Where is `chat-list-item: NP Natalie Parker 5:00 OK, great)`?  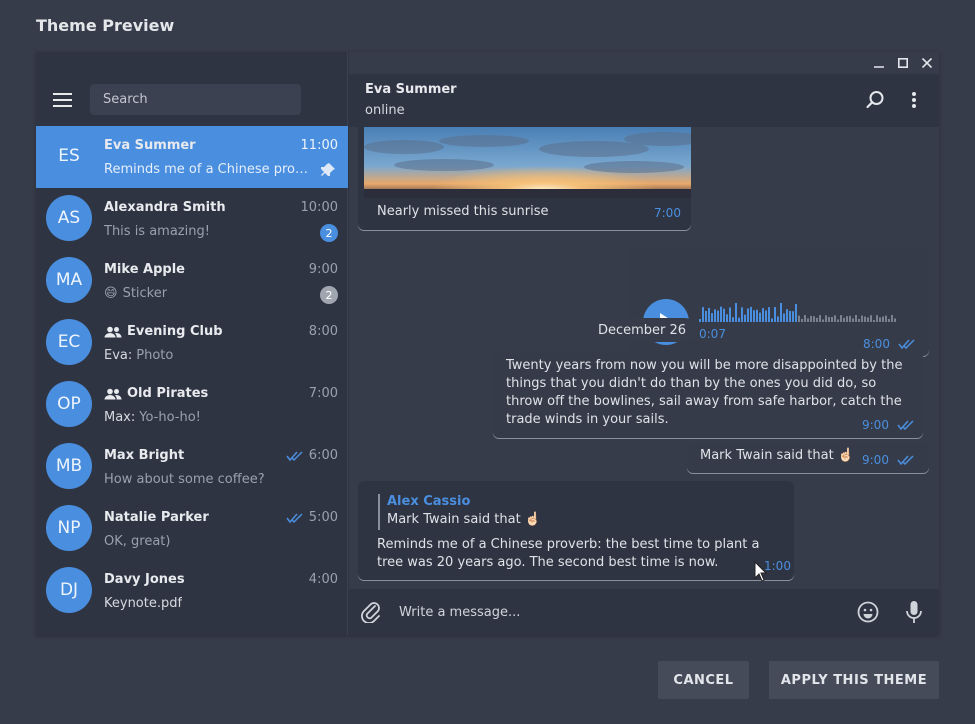
chat-list-item: NP Natalie Parker 5:00 OK, great) is located at coordinates (192, 529).